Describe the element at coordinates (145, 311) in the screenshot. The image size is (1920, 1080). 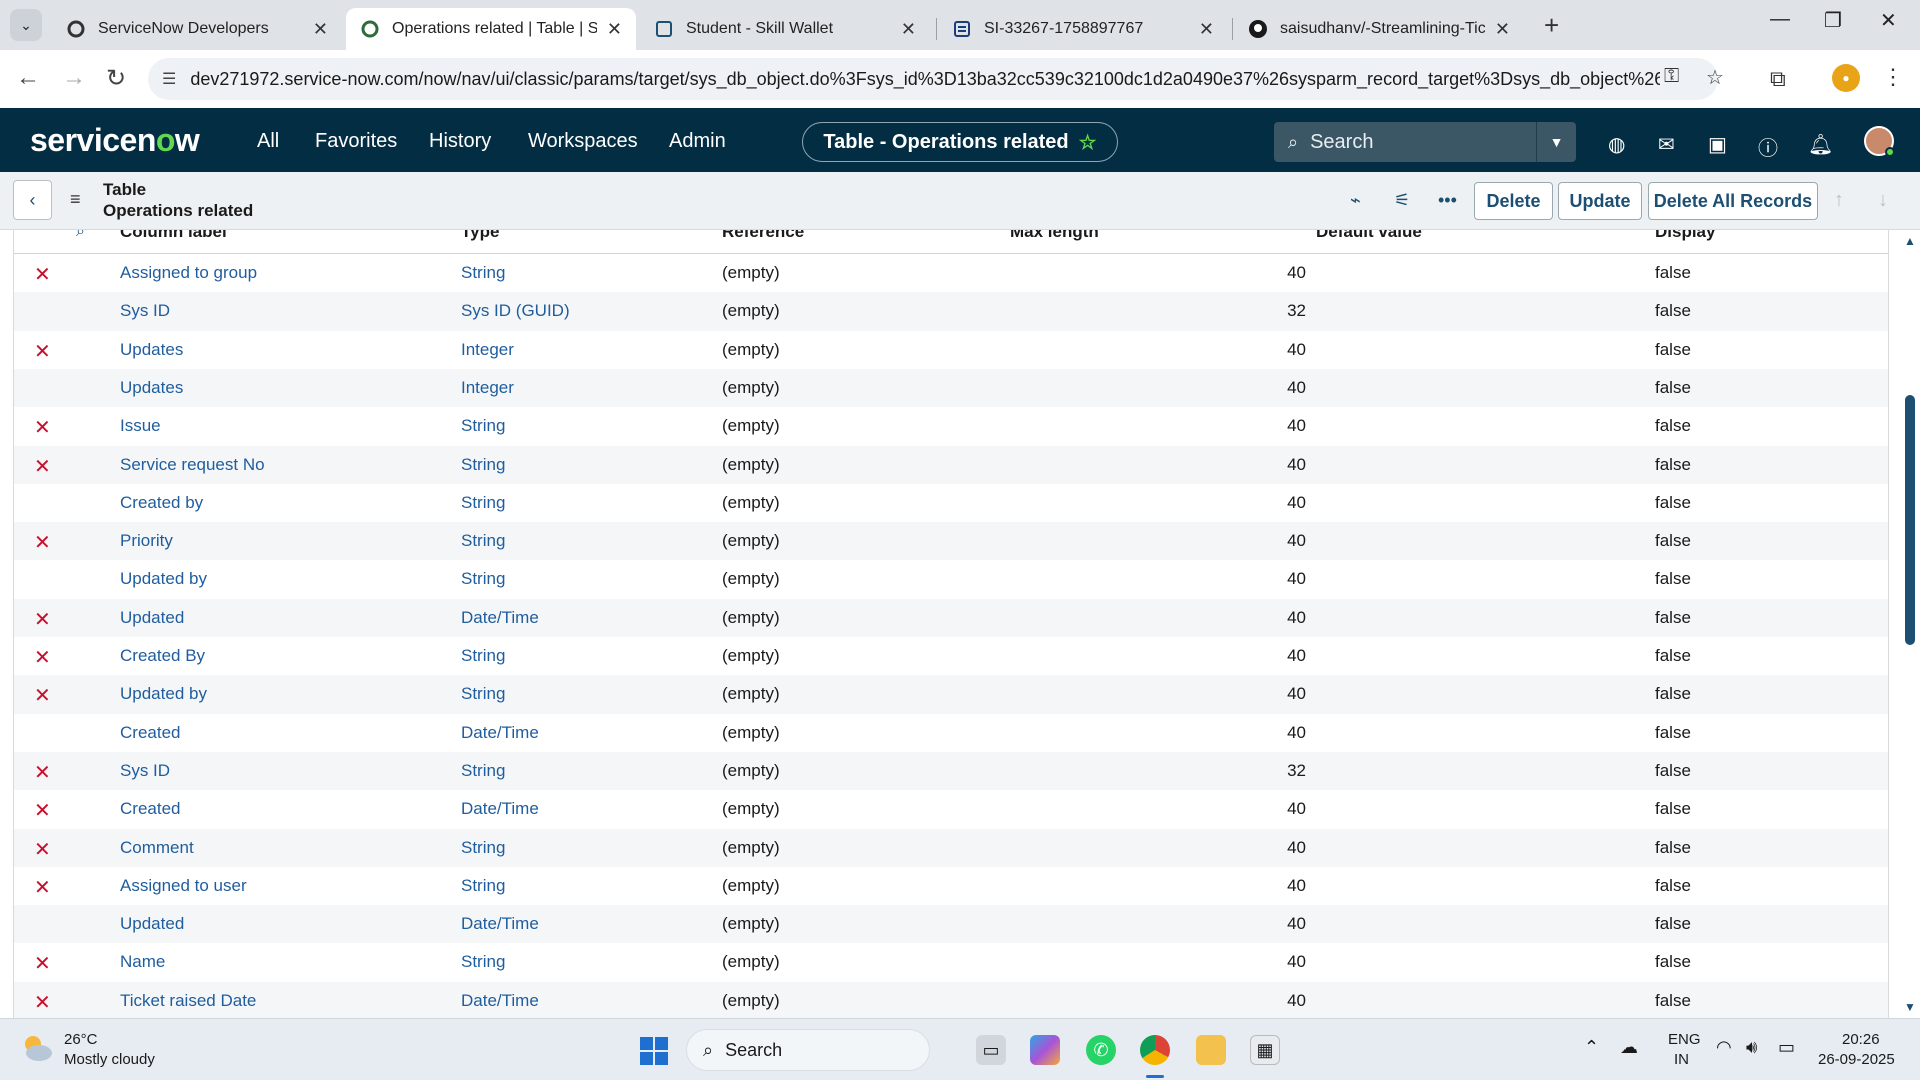
I see `cell-column-label: Sys ID` at that location.